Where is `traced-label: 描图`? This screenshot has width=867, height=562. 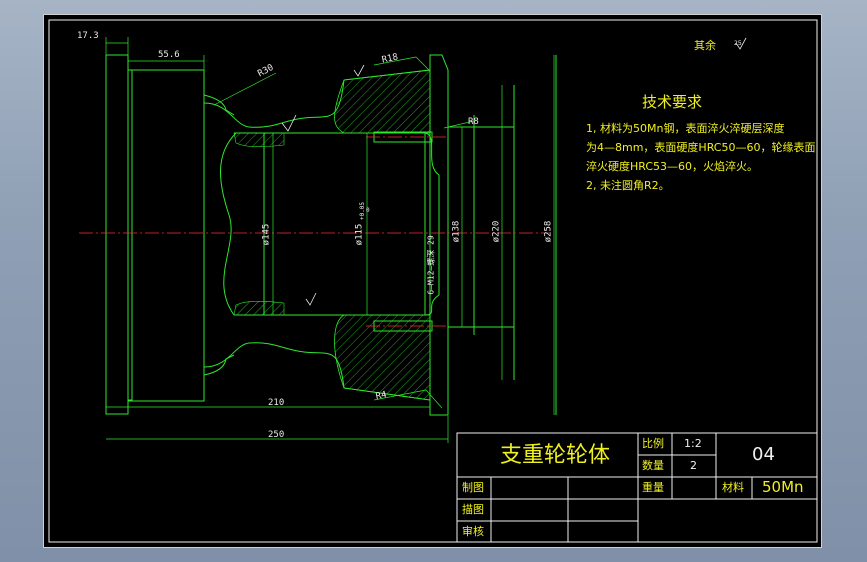 traced-label: 描图 is located at coordinates (473, 509).